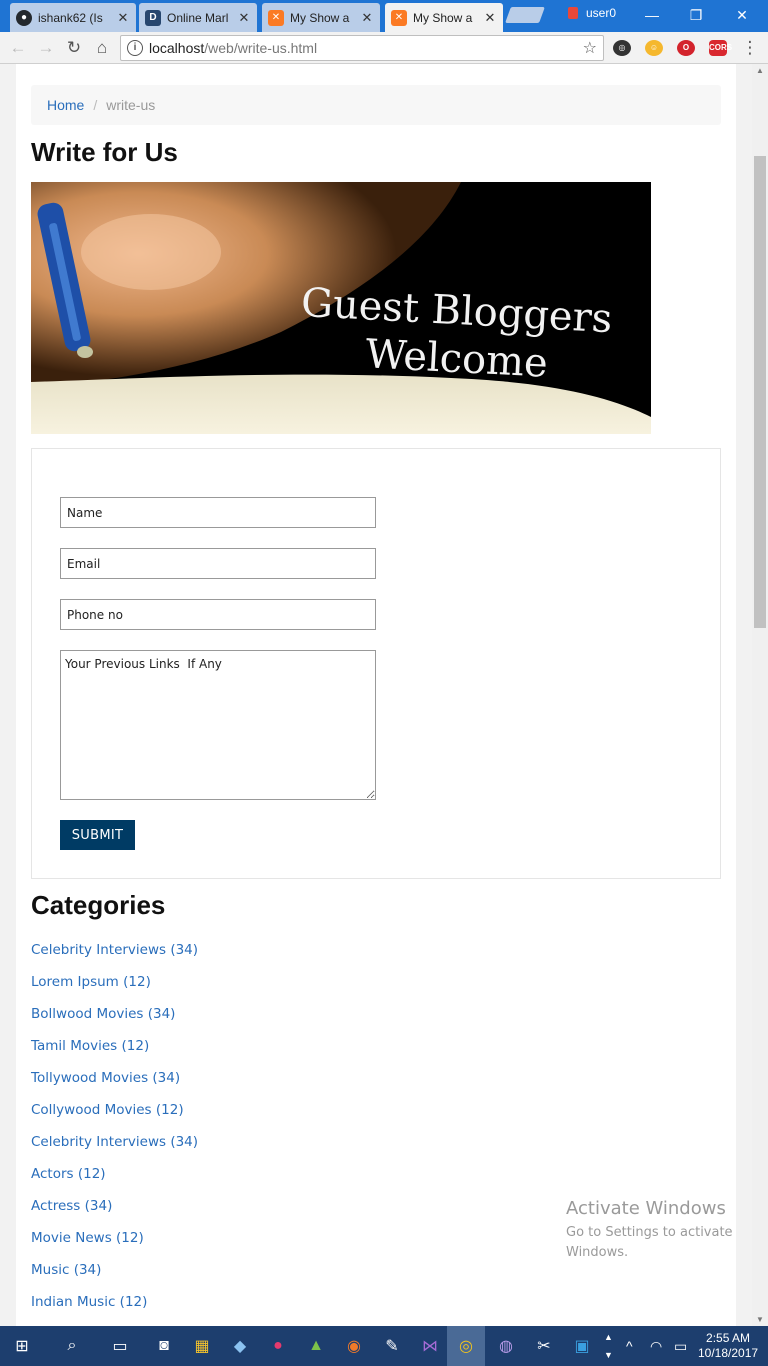 Image resolution: width=768 pixels, height=1366 pixels. I want to click on cors-icon: CORS, so click(720, 48).